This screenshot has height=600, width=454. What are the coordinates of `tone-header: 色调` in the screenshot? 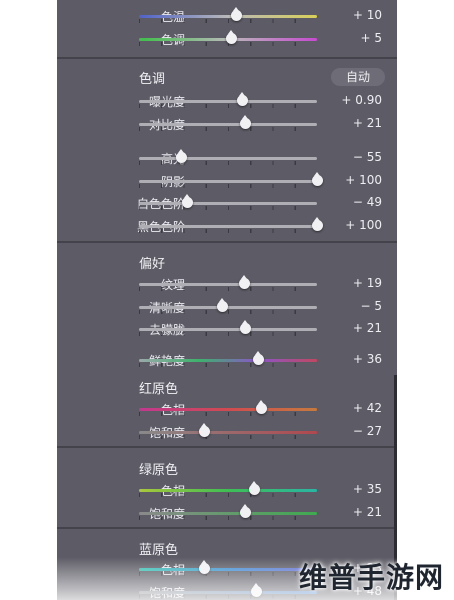 It's located at (152, 79).